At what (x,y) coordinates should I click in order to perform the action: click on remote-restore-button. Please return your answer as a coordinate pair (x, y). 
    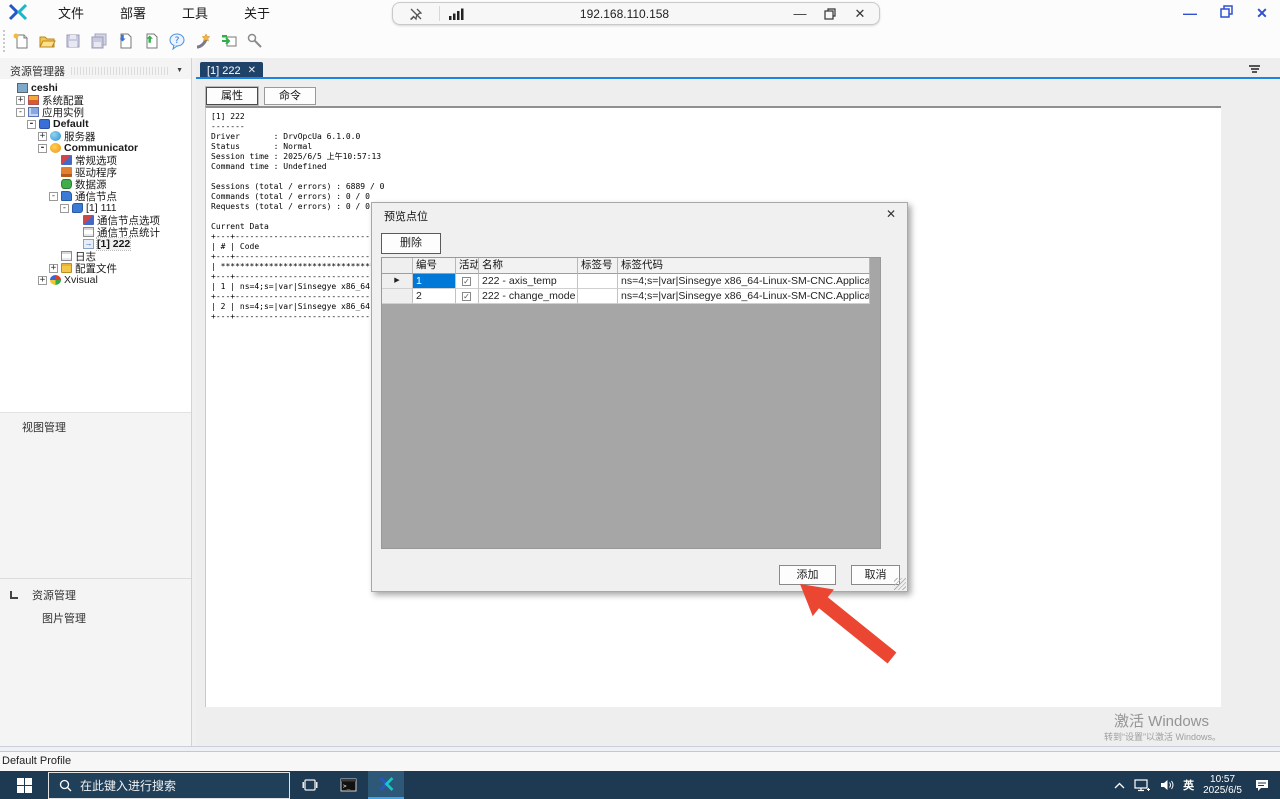
    Looking at the image, I should click on (830, 13).